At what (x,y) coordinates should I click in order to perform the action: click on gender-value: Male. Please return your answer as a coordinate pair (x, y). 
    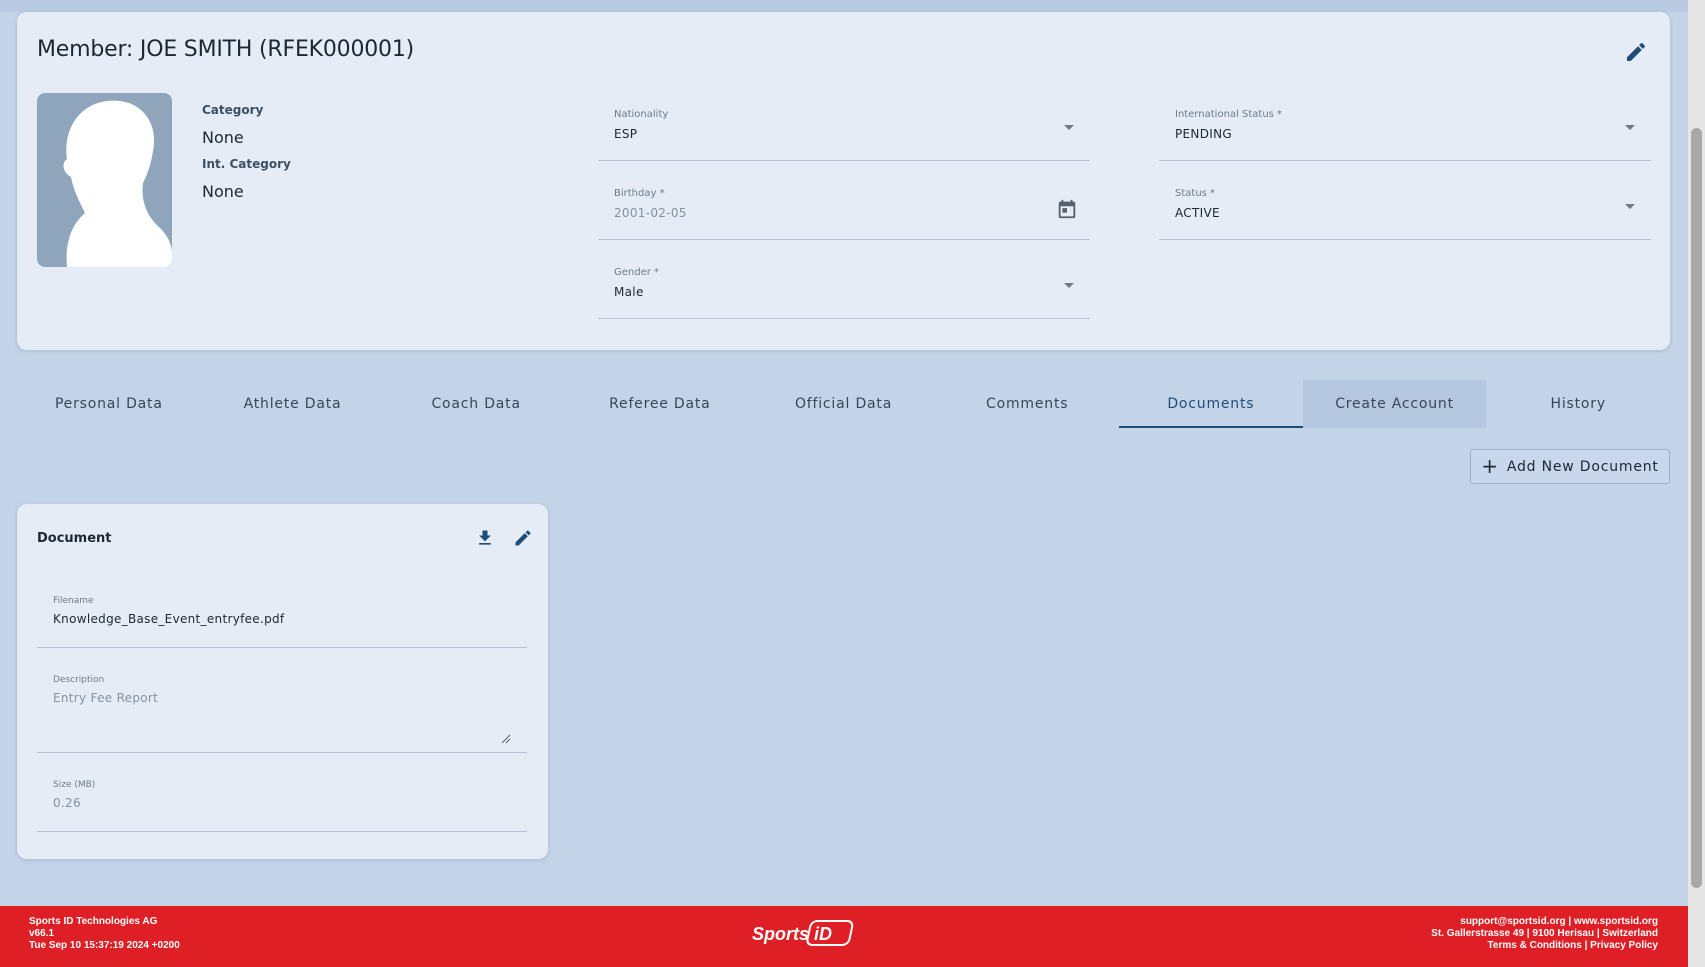
    Looking at the image, I should click on (629, 292).